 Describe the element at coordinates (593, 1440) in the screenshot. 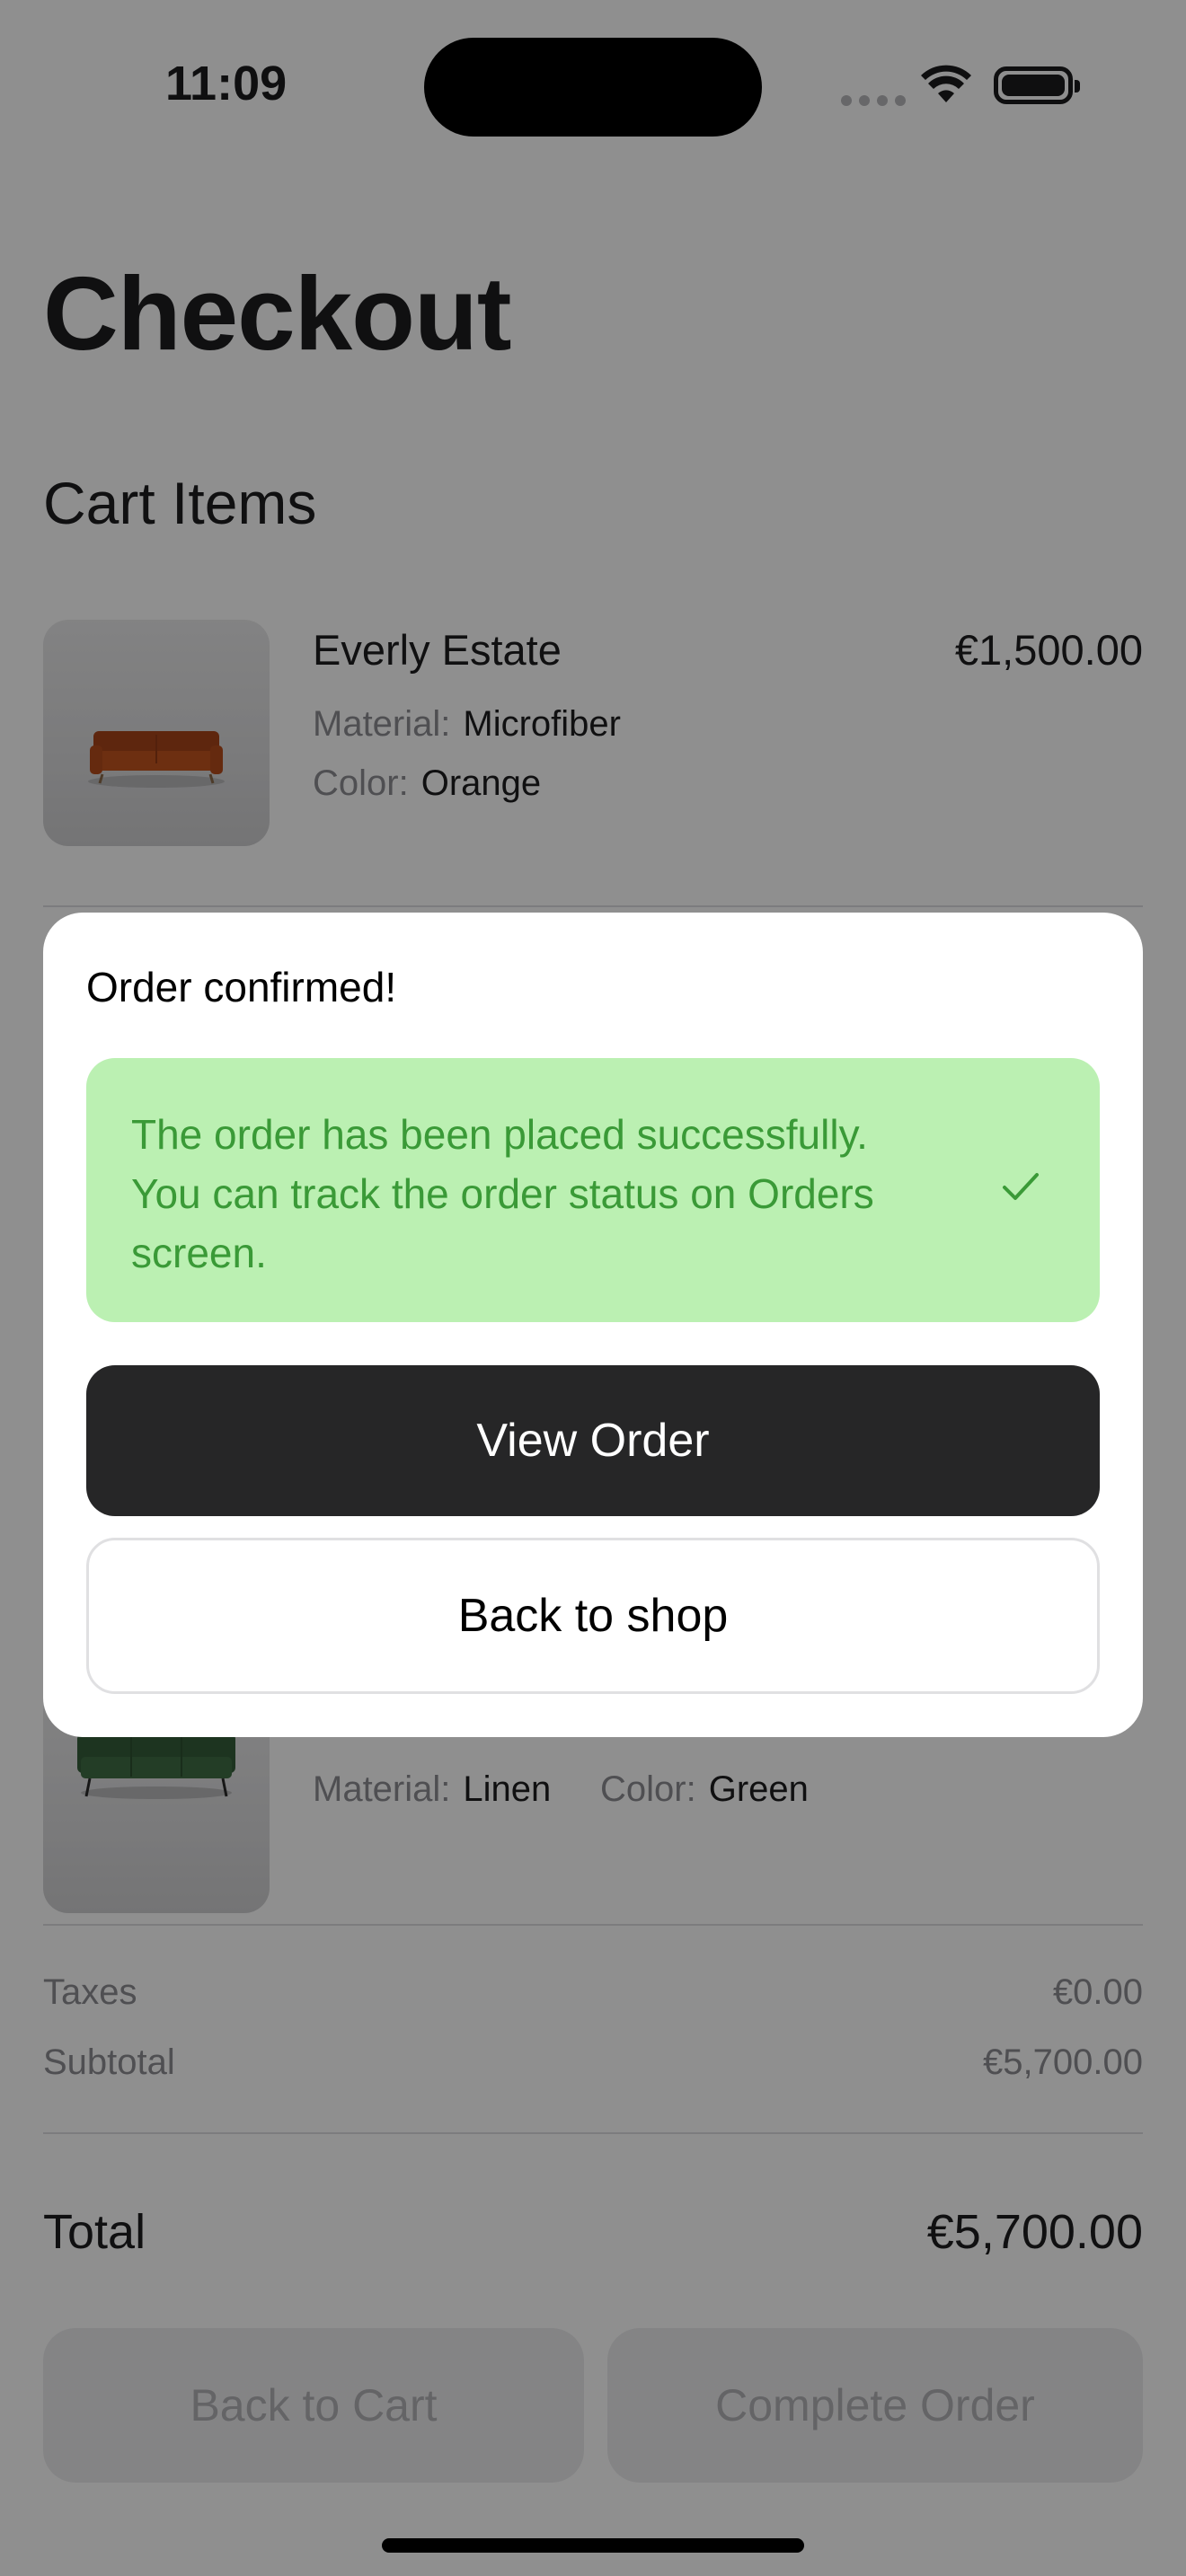

I see `view-order-button: View Order` at that location.